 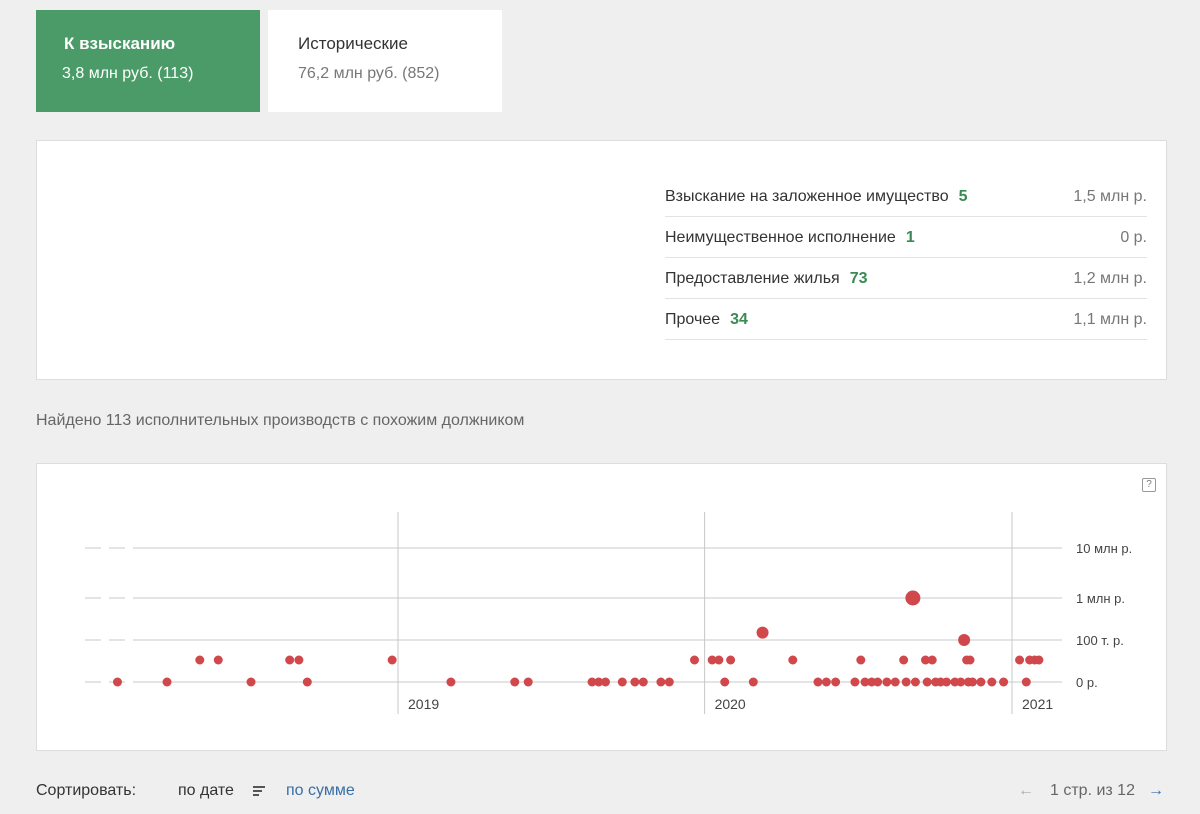 What do you see at coordinates (739, 319) in the screenshot?
I see `summary-count: 34` at bounding box center [739, 319].